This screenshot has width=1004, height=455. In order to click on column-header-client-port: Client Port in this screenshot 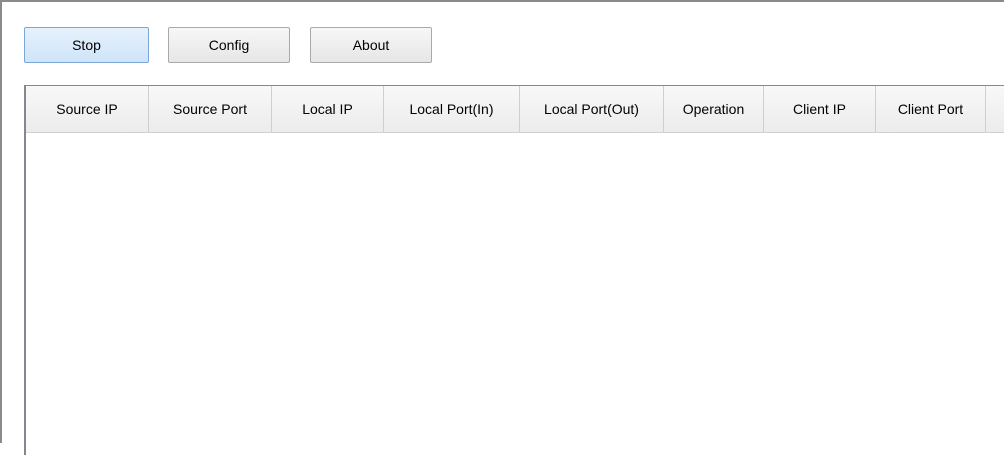, I will do `click(931, 109)`.